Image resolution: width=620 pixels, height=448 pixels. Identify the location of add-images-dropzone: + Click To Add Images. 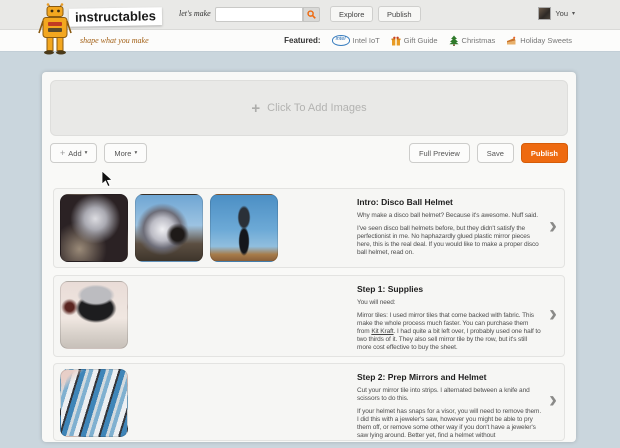
(309, 108).